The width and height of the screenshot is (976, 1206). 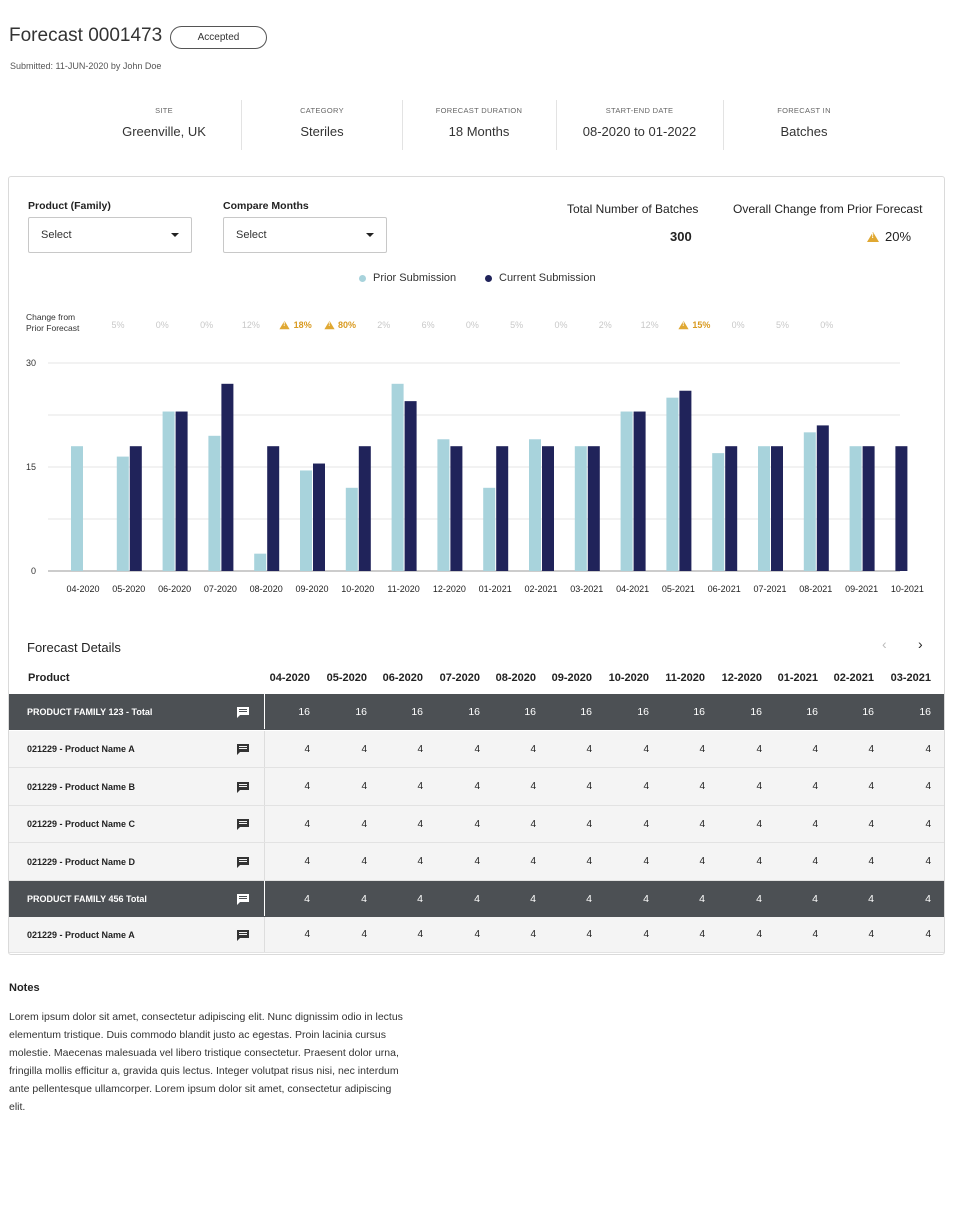 I want to click on month-column-header: 01-2021, so click(x=797, y=678).